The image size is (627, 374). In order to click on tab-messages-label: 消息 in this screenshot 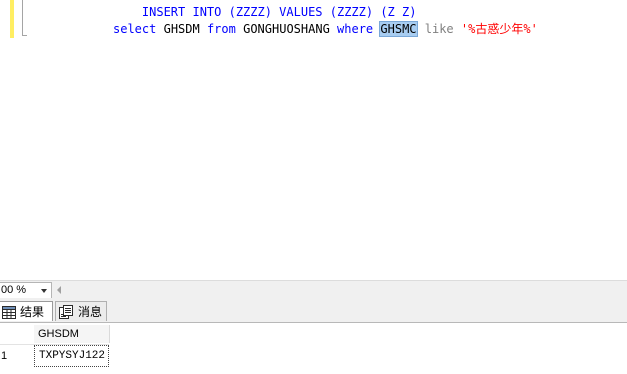, I will do `click(90, 312)`.